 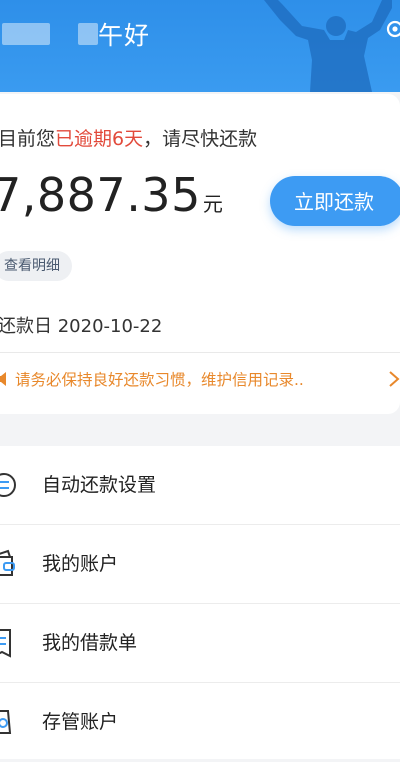 What do you see at coordinates (8, 485) in the screenshot?
I see `auto-repay-icon` at bounding box center [8, 485].